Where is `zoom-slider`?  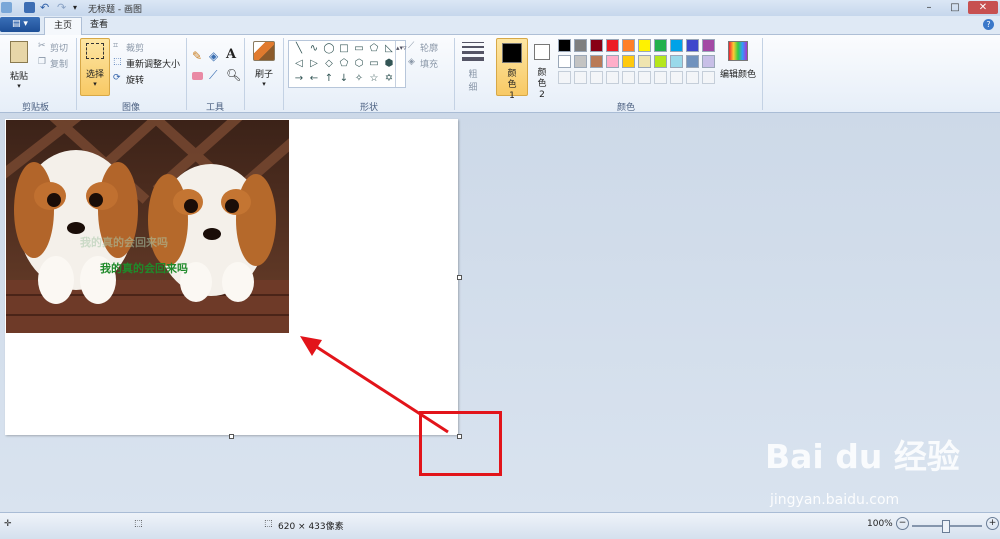 zoom-slider is located at coordinates (947, 526).